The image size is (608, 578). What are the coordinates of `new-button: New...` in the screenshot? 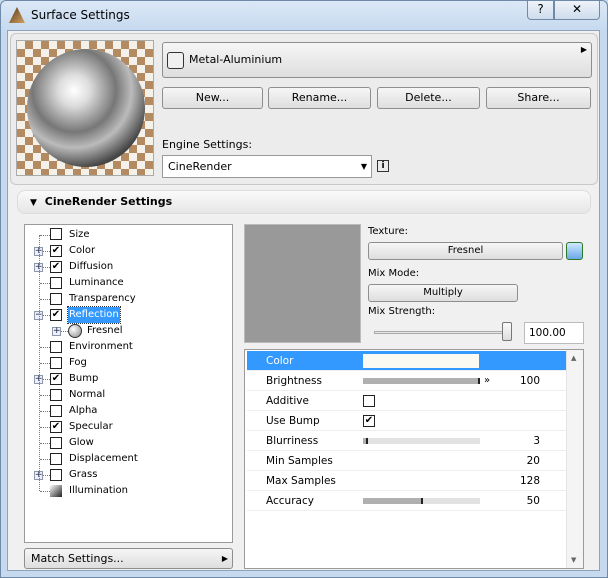 It's located at (212, 98).